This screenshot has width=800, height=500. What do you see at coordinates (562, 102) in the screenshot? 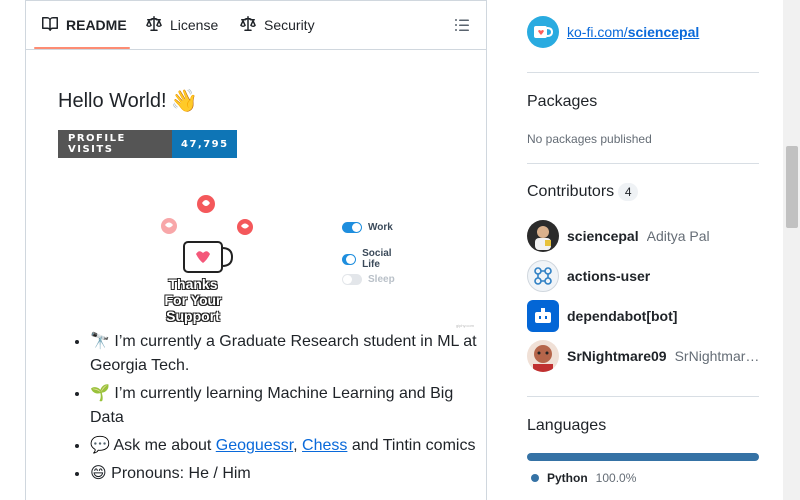
I see `packages-heading: Packages` at bounding box center [562, 102].